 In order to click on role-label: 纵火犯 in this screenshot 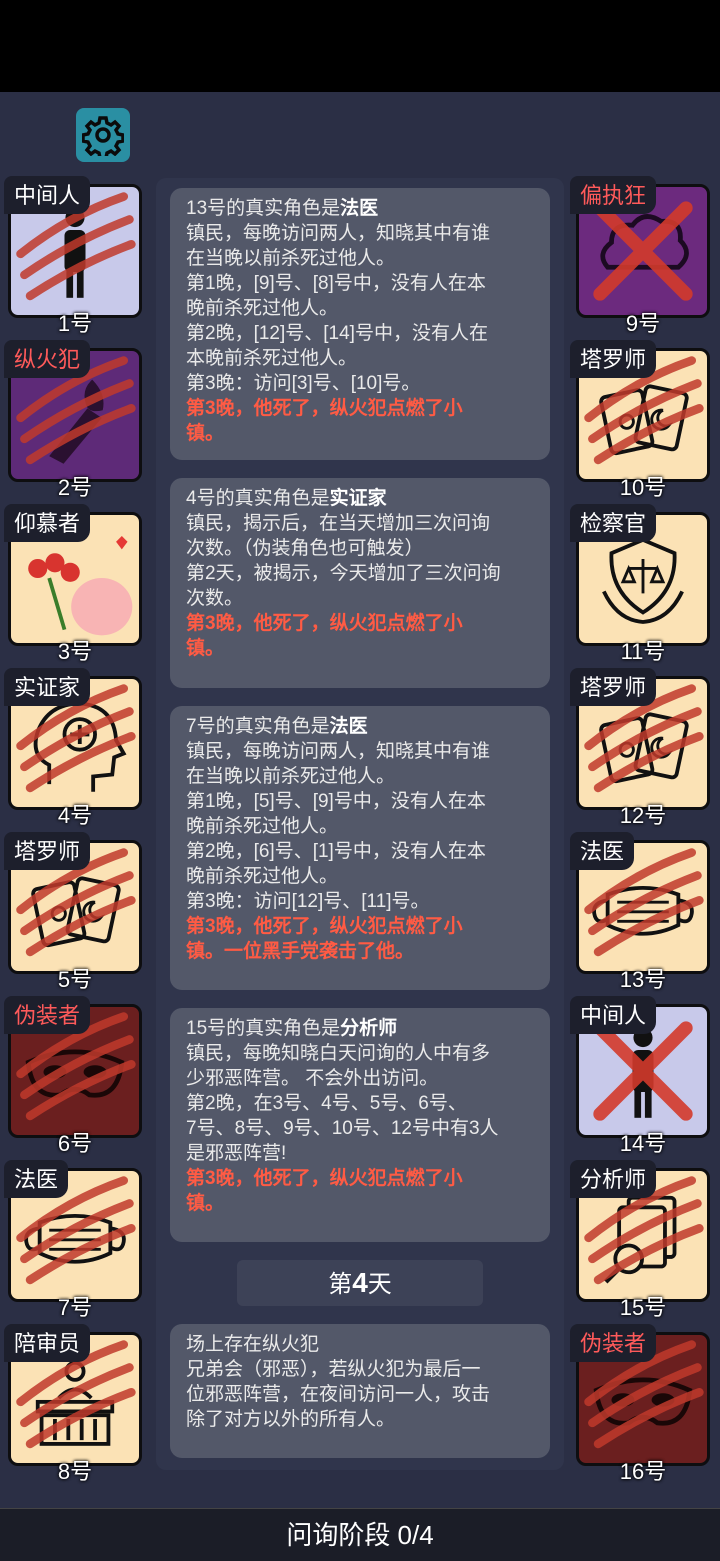, I will do `click(47, 359)`.